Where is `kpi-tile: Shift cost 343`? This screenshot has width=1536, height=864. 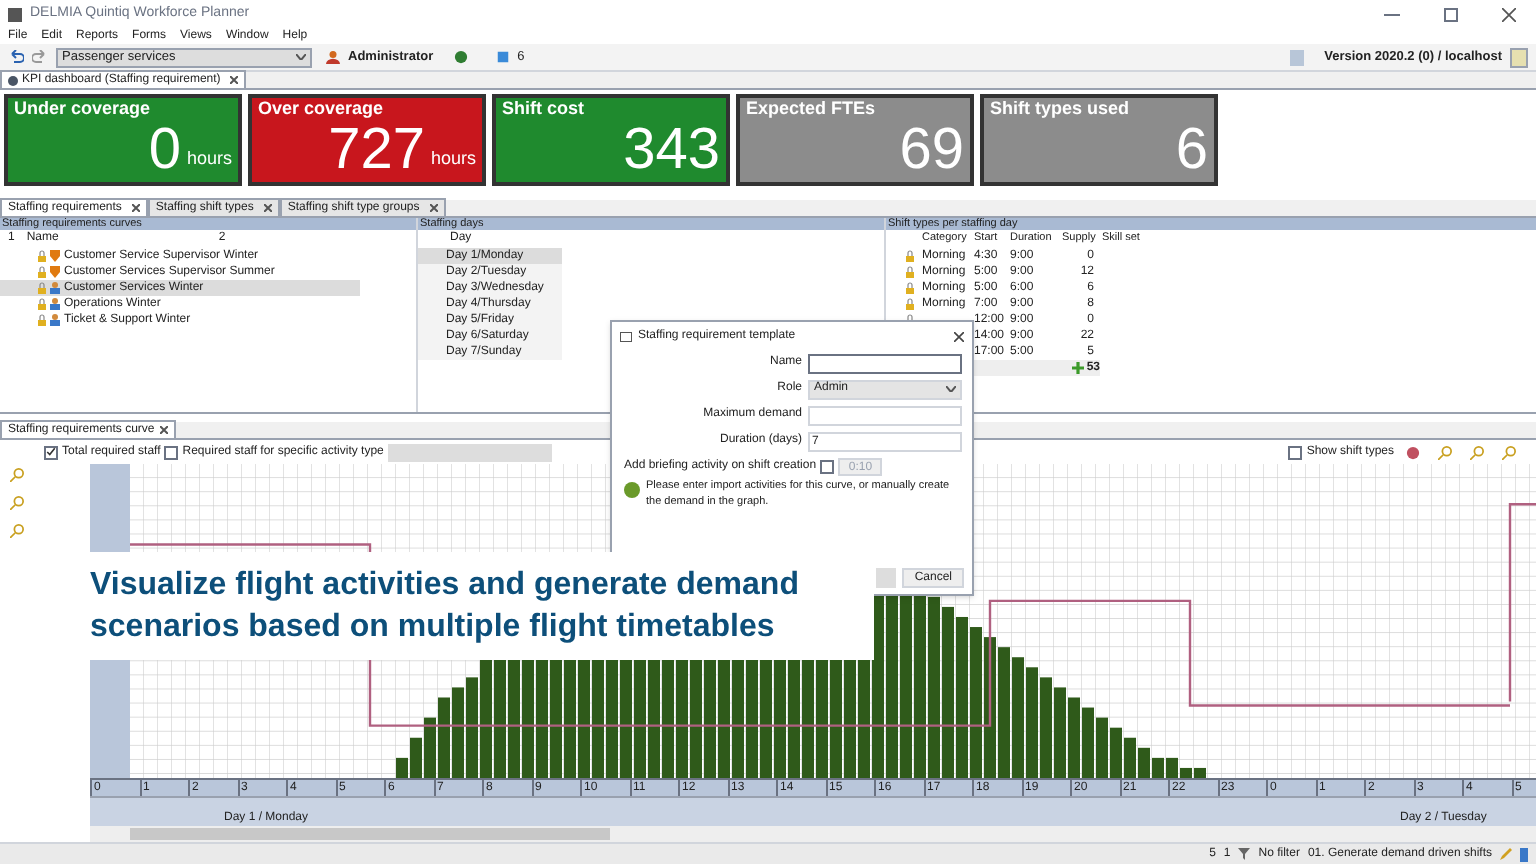
kpi-tile: Shift cost 343 is located at coordinates (611, 140).